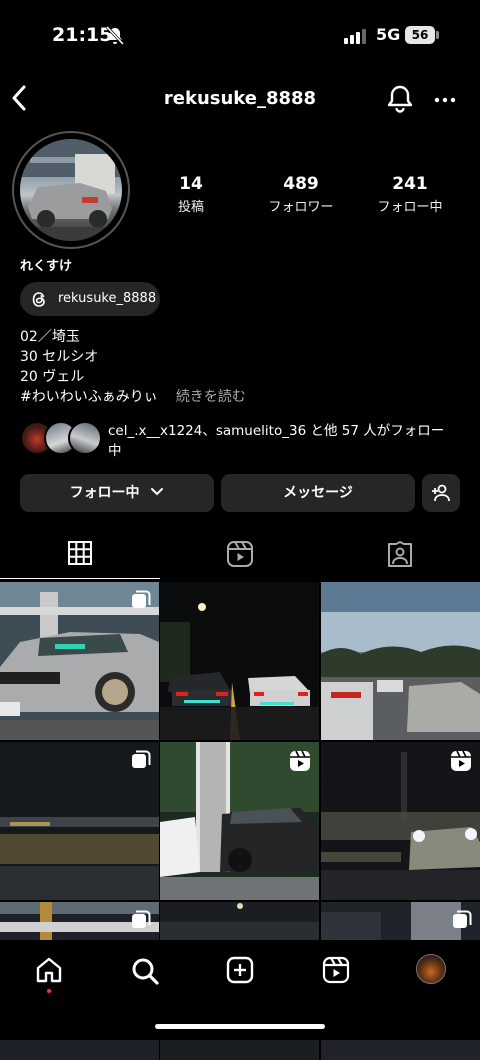 The width and height of the screenshot is (480, 1060). I want to click on home-icon, so click(49, 972).